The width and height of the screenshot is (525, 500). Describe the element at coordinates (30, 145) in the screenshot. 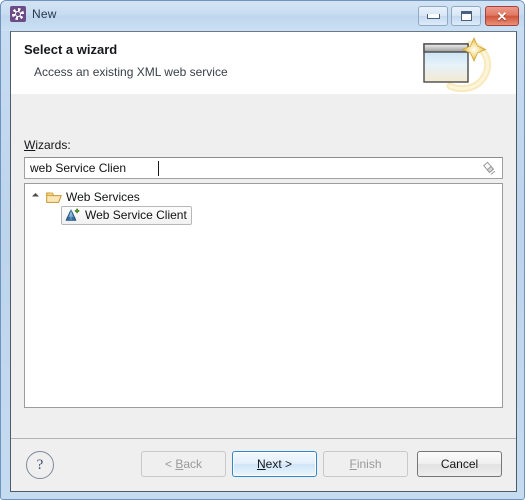

I see `wizards-label-mnemonic: W` at that location.